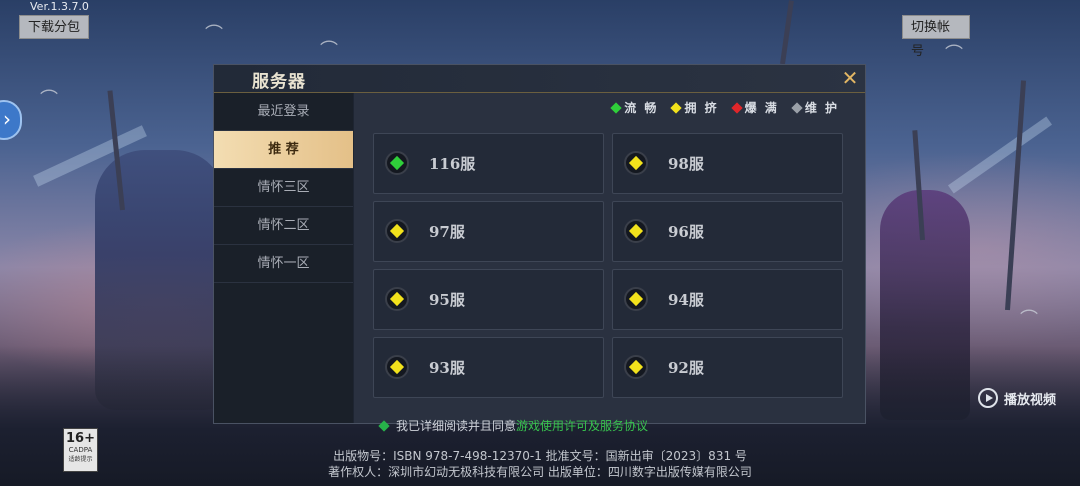 This screenshot has width=1080, height=486. I want to click on legend-item: 拥 挤, so click(694, 107).